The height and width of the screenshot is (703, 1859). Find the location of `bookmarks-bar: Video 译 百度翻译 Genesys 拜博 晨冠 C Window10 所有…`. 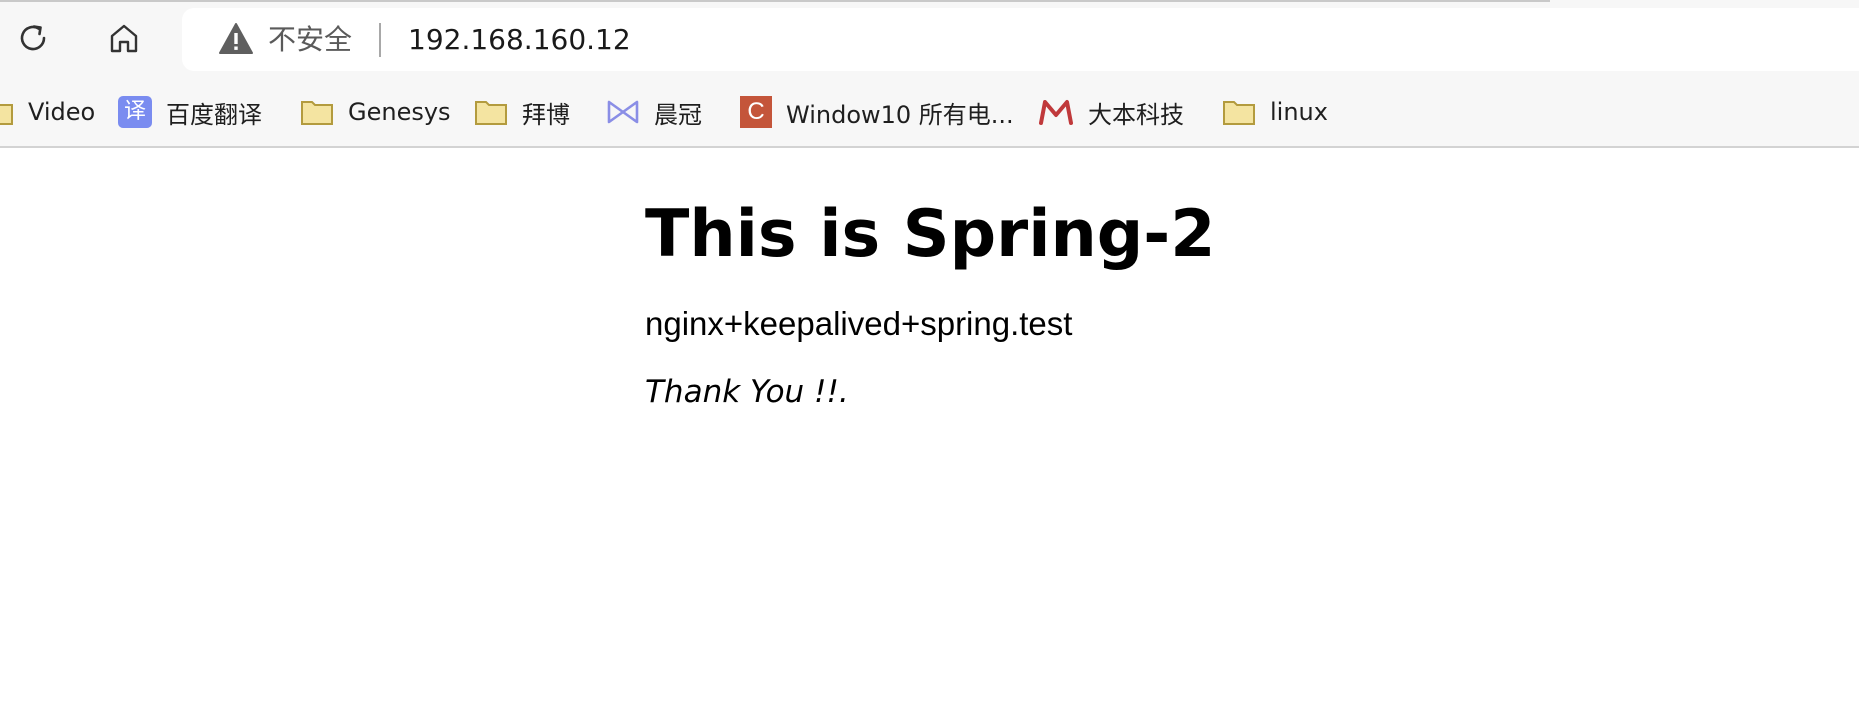

bookmarks-bar: Video 译 百度翻译 Genesys 拜博 晨冠 C Window10 所有… is located at coordinates (929, 114).